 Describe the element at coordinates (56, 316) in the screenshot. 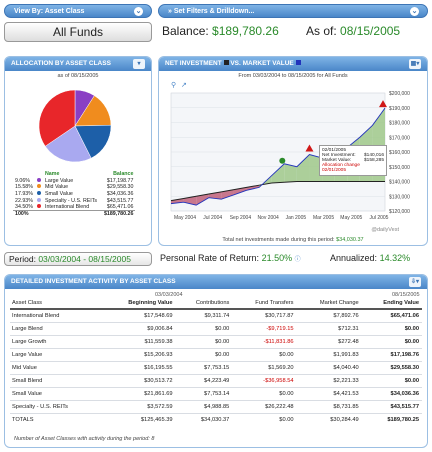

I see `cell-asset-class: International Blend` at that location.